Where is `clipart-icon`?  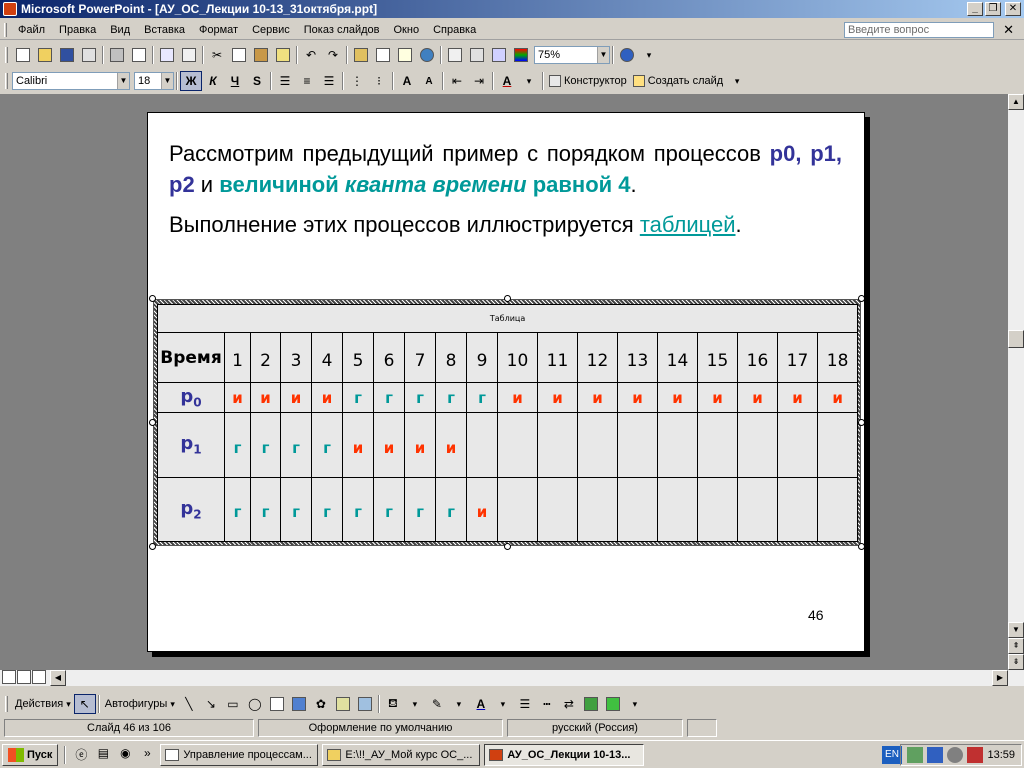
clipart-icon is located at coordinates (343, 704).